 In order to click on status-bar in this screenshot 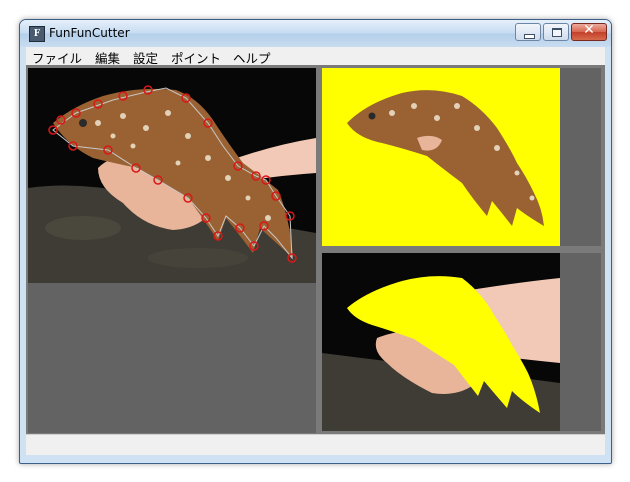, I will do `click(315, 444)`.